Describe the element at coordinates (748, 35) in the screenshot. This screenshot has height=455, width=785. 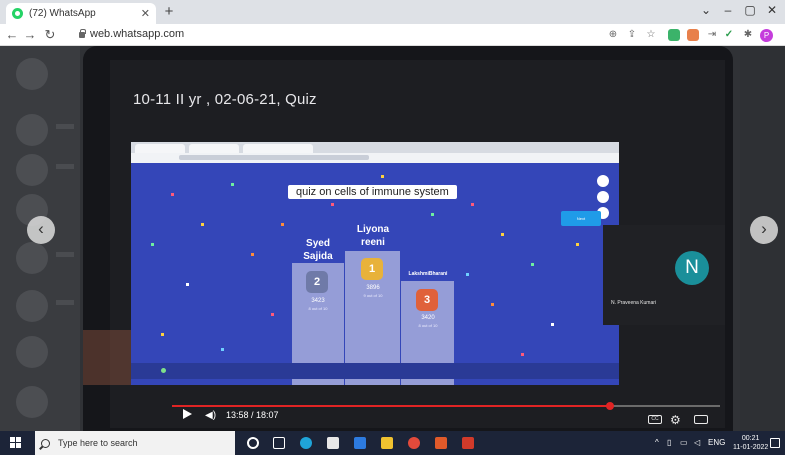
I see `puzzle-extensions-icon: ✱` at that location.